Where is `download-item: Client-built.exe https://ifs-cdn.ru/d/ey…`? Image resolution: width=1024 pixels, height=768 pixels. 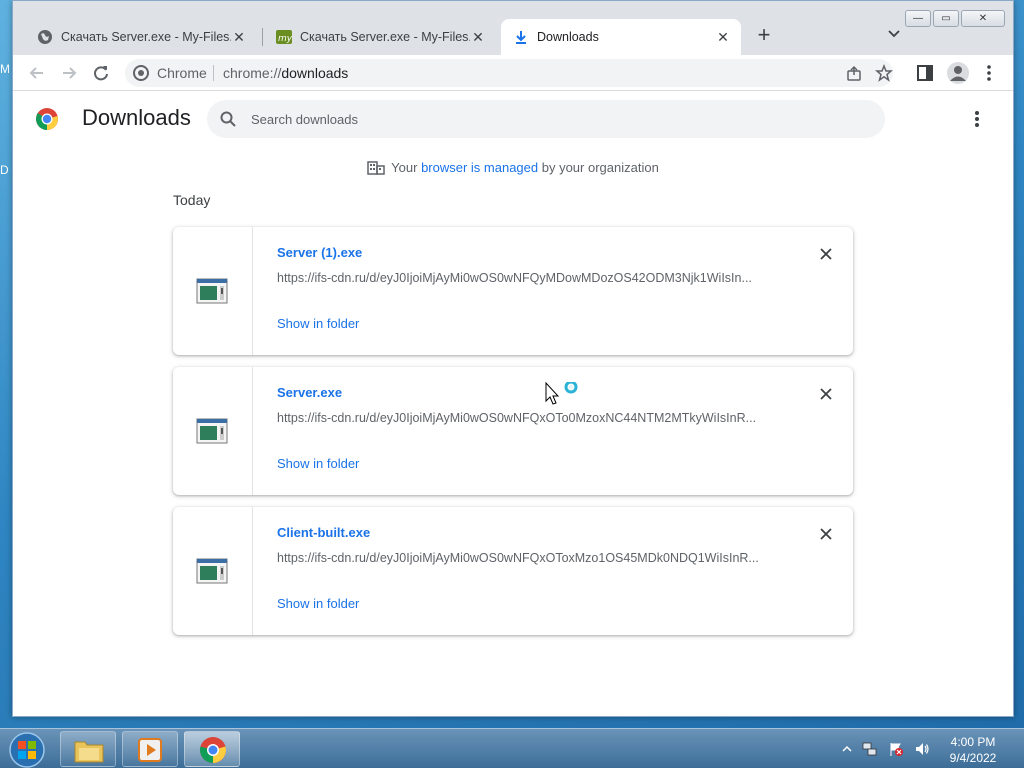 download-item: Client-built.exe https://ifs-cdn.ru/d/ey… is located at coordinates (513, 571).